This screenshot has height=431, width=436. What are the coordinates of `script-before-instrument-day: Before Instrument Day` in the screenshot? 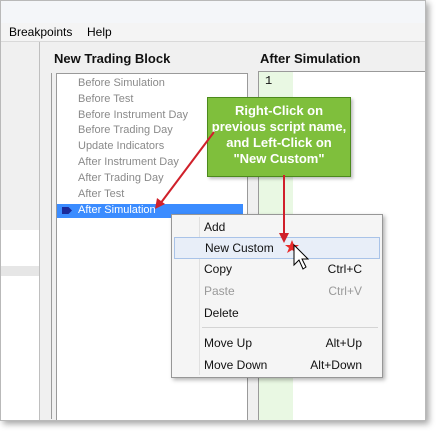 It's located at (133, 115).